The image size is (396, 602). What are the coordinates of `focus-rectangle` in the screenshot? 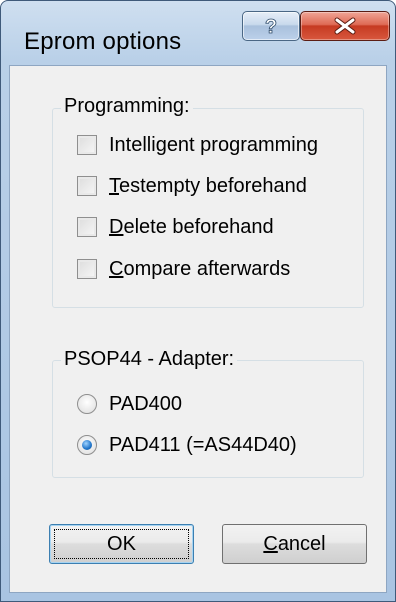 It's located at (121, 544).